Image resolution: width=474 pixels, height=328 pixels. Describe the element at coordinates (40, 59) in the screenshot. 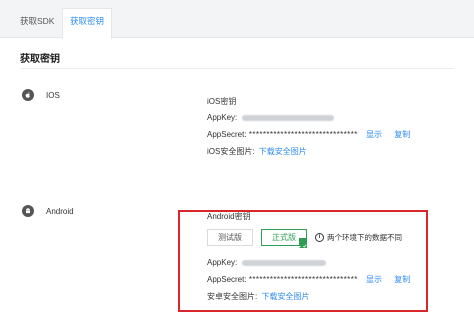

I see `page-title: 获取密钥` at that location.